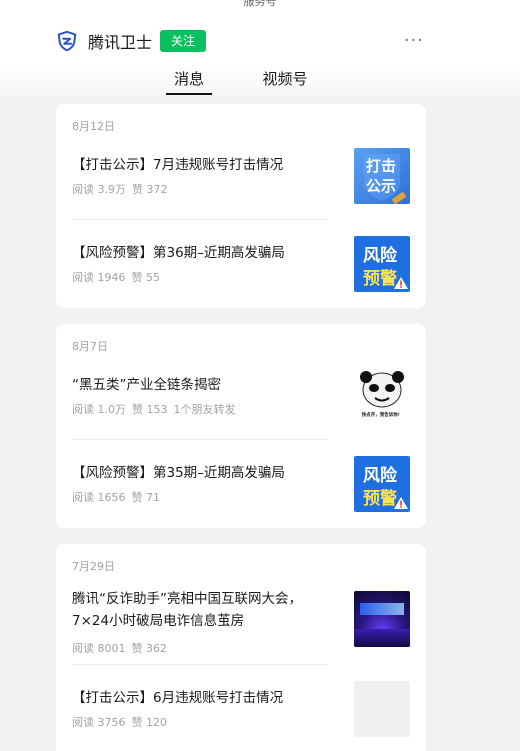  I want to click on message-date: 8月12日, so click(93, 126).